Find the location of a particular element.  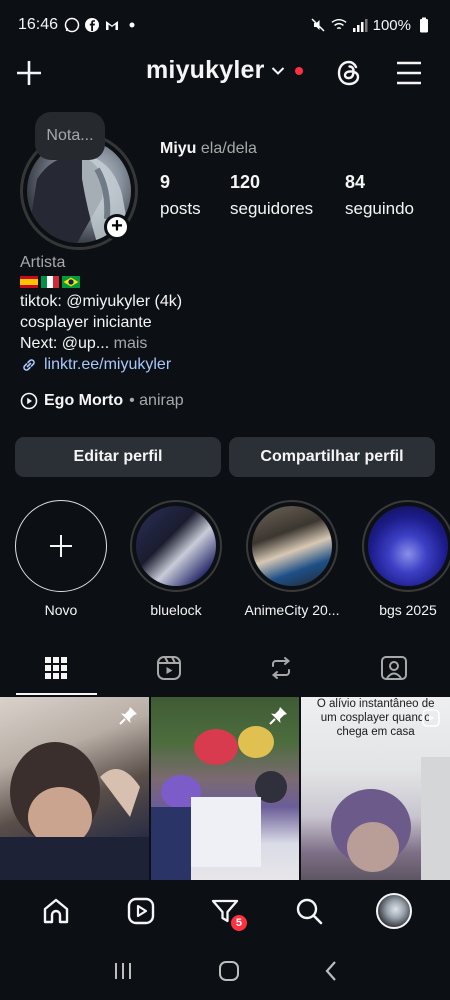

tab-posts-grid is located at coordinates (56, 668).